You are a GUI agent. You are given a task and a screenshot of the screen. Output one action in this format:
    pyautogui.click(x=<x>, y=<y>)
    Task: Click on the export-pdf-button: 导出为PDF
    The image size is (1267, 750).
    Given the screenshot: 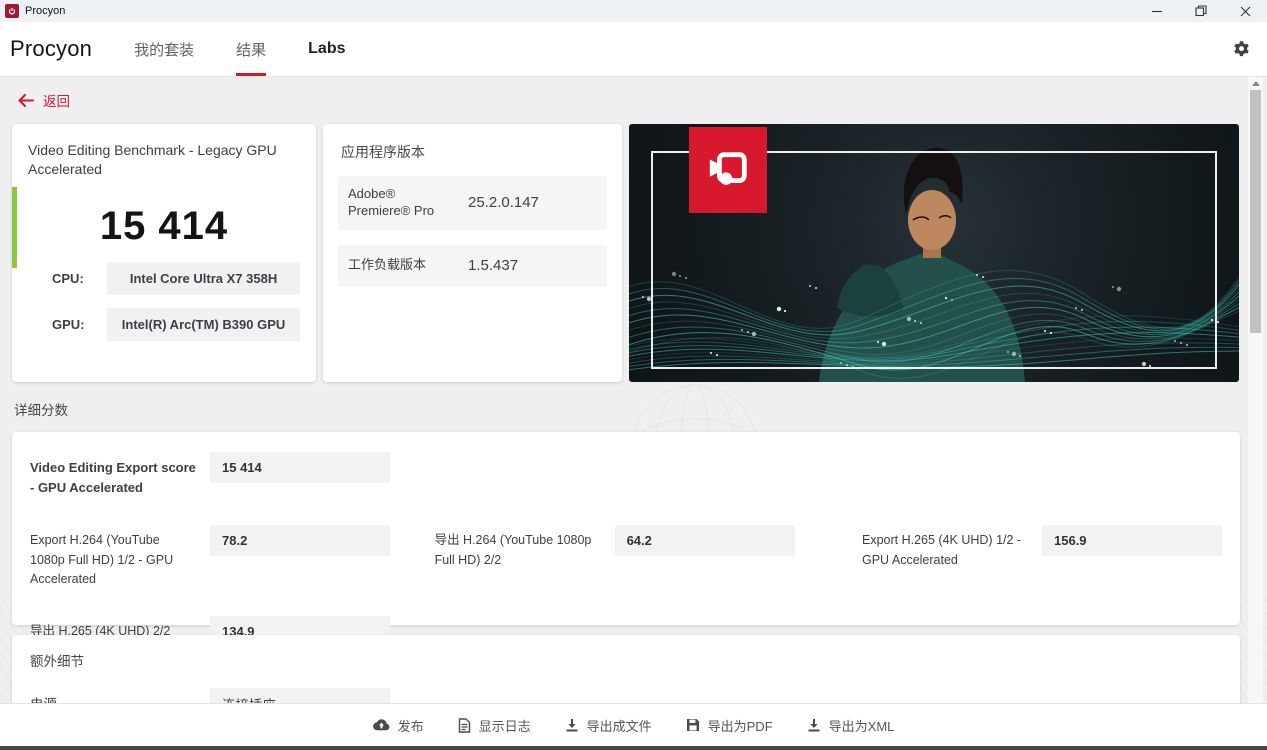 What is the action you would take?
    pyautogui.click(x=729, y=725)
    